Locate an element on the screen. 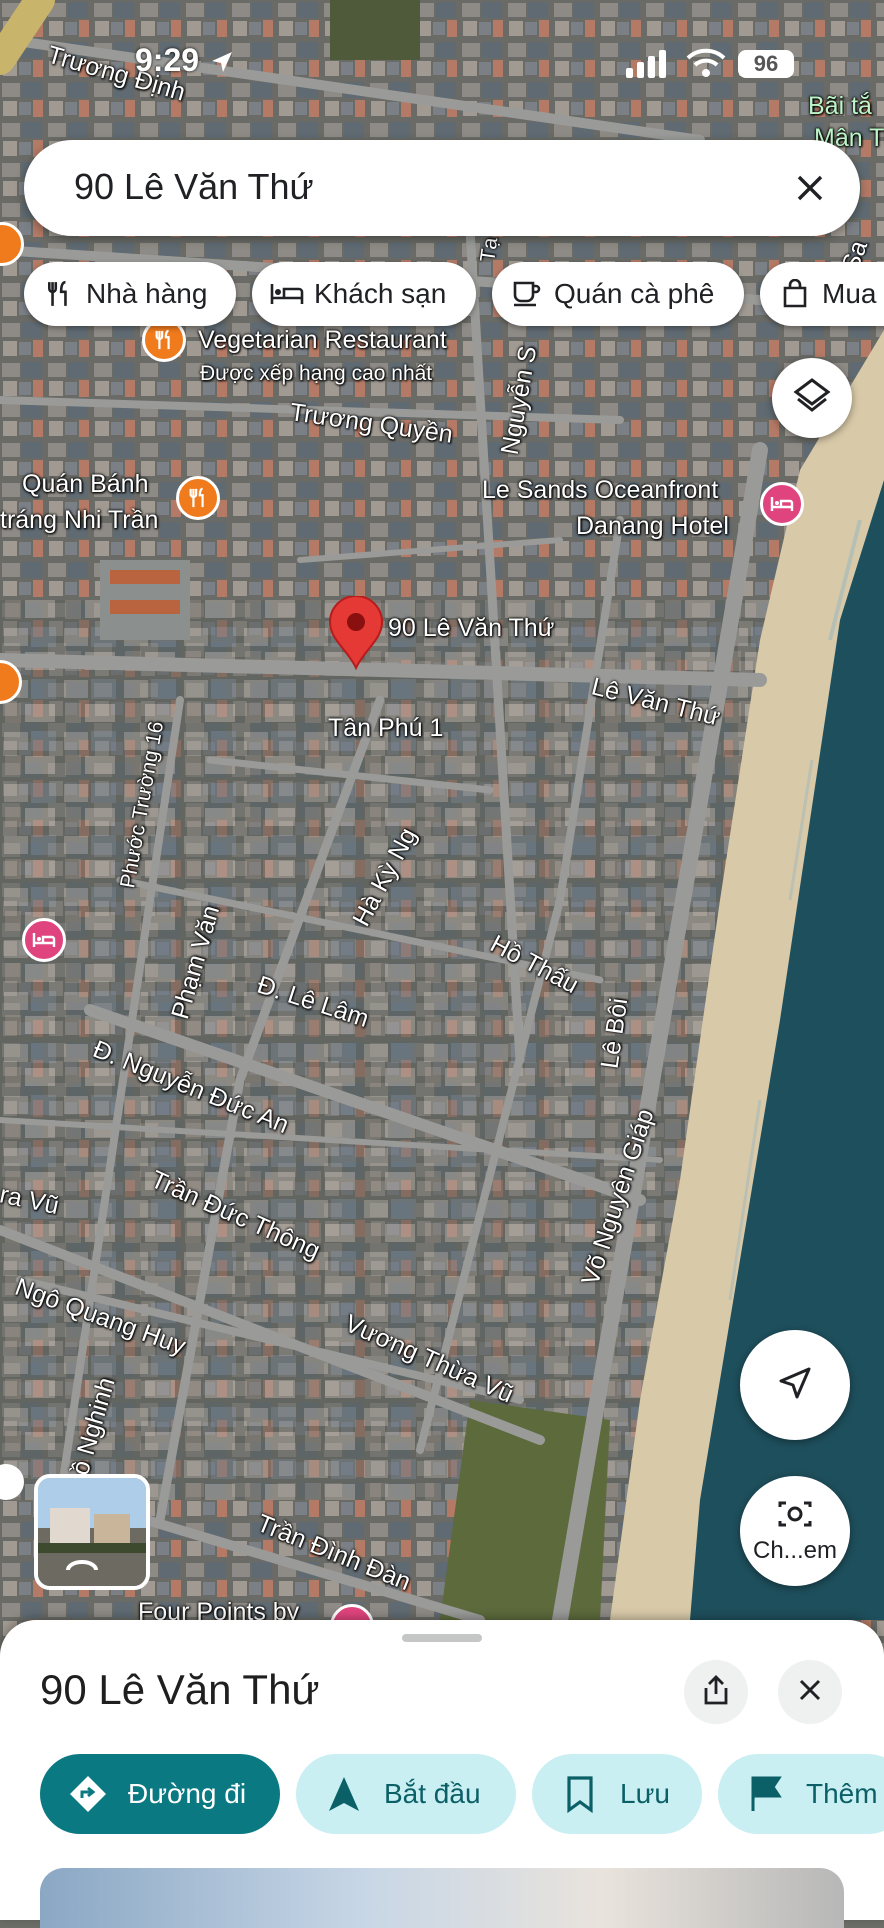 Image resolution: width=884 pixels, height=1928 pixels. search-bar: 90 Lê Văn Thứ is located at coordinates (442, 188).